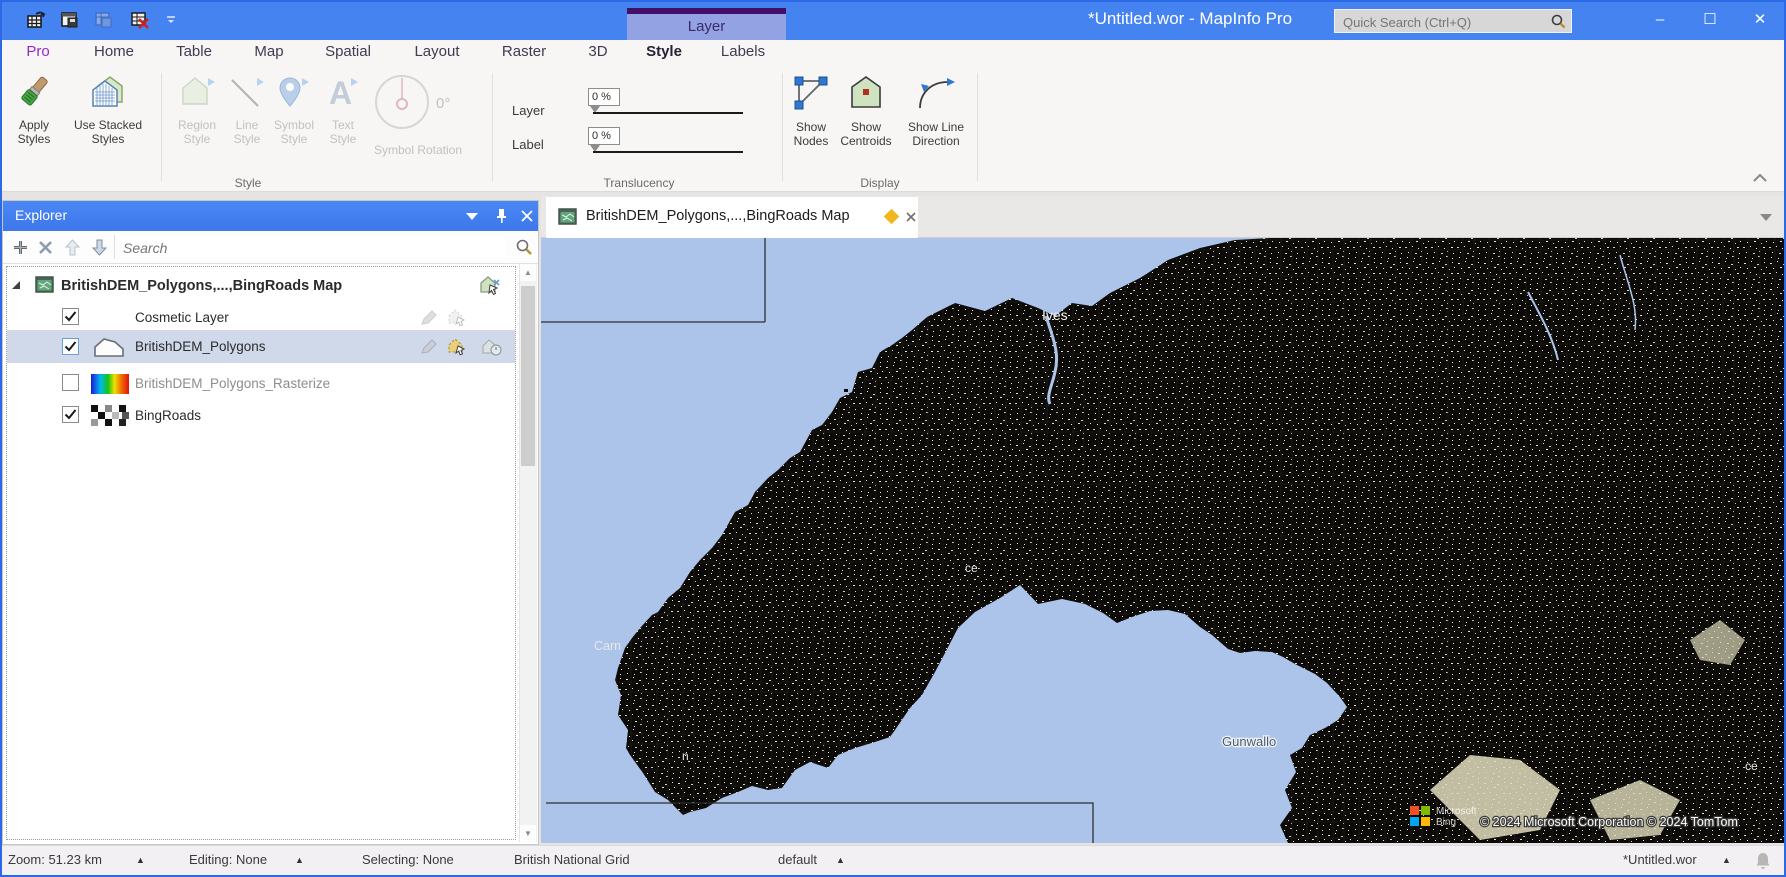 This screenshot has width=1786, height=877. Describe the element at coordinates (437, 55) in the screenshot. I see `tab-layout: Layout` at that location.